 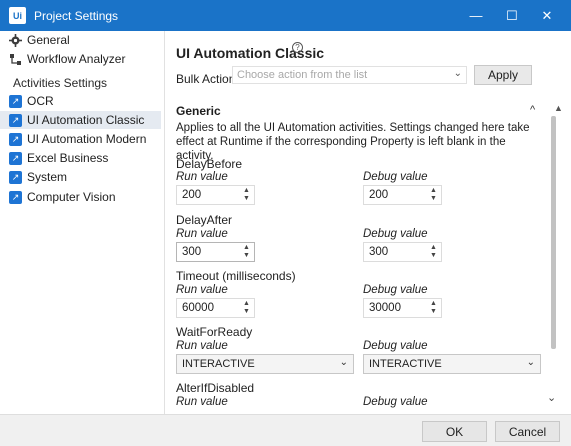 I want to click on sidebar-item-ui-automation-classic: ↗ UI Automation Classic, so click(x=80, y=120).